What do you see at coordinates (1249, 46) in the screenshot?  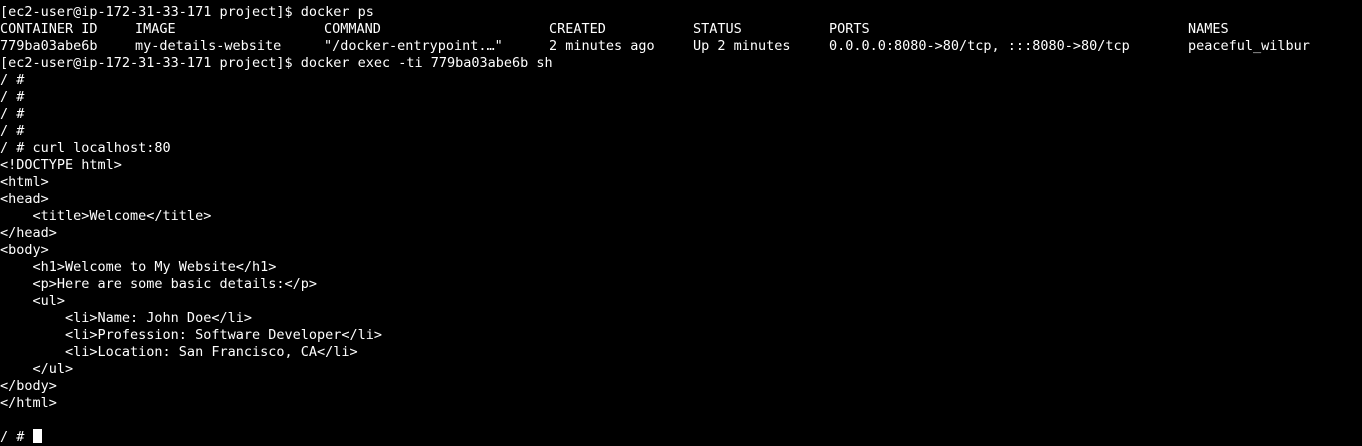 I see `cell-names: peaceful_wilbur` at bounding box center [1249, 46].